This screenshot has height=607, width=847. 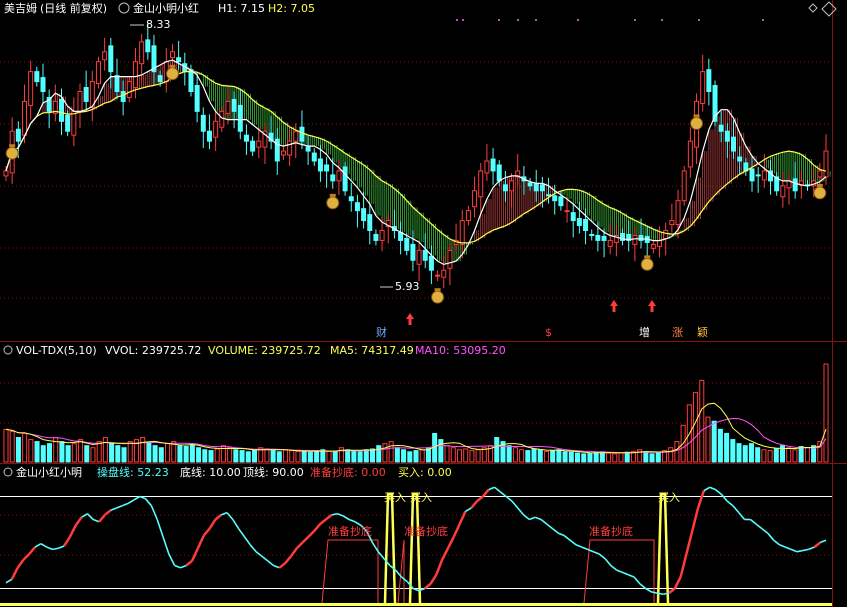 What do you see at coordinates (133, 472) in the screenshot?
I see `main-line-label: 操盘线: 52.23` at bounding box center [133, 472].